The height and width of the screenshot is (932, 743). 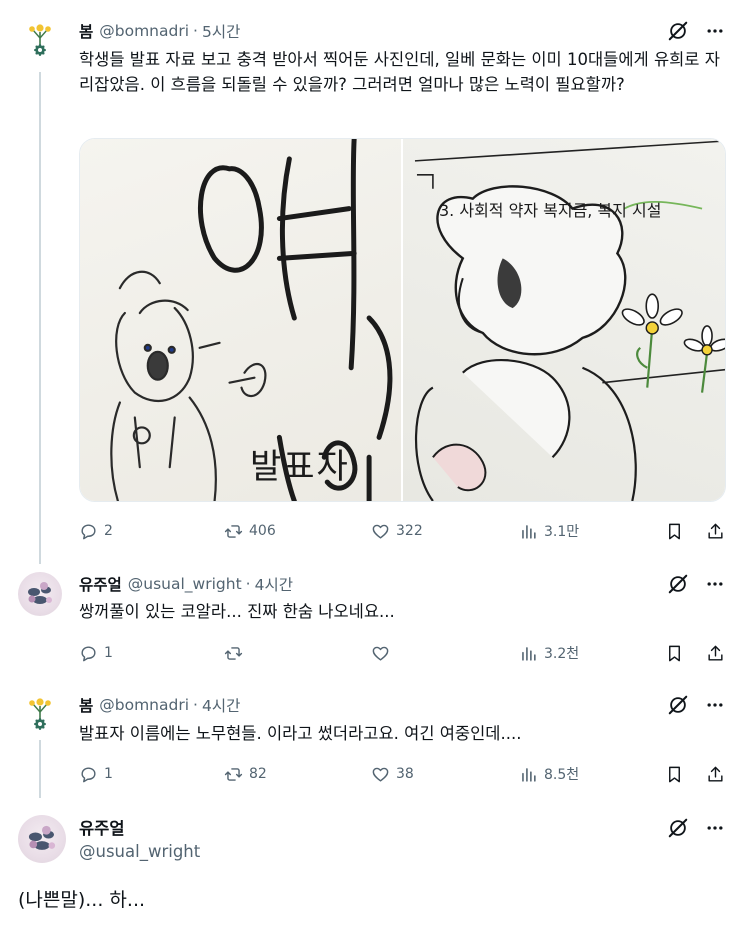 I want to click on drawing-left-illustration, so click(x=251, y=320).